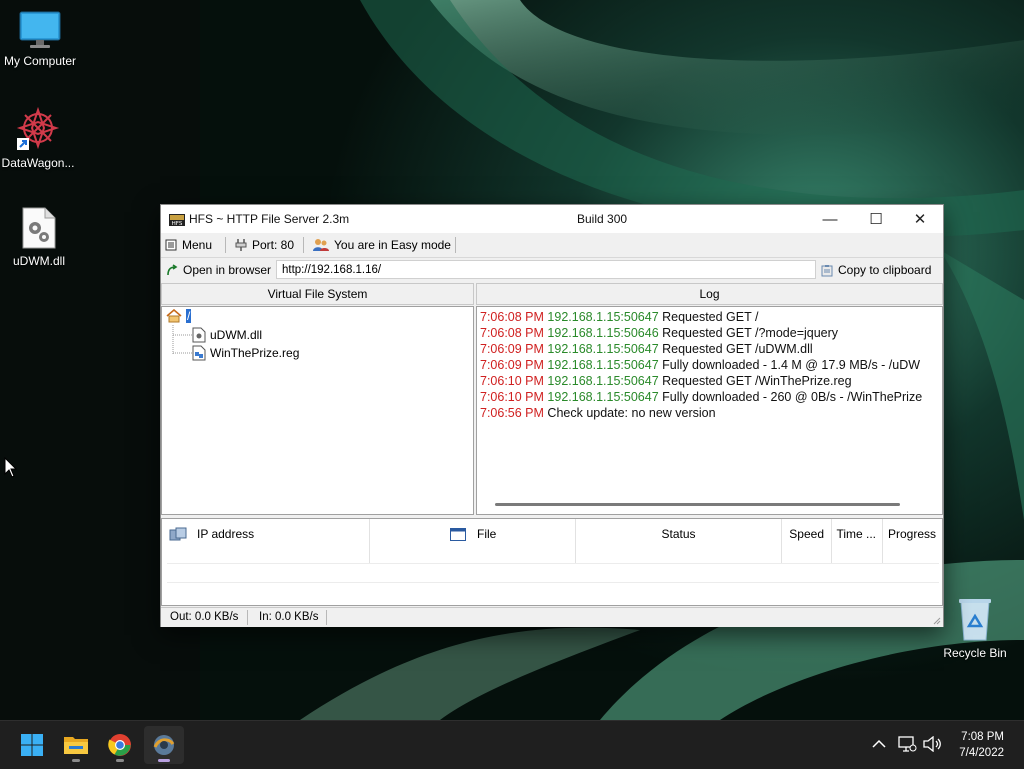 Image resolution: width=1024 pixels, height=769 pixels. I want to click on copy-to-clipboard-button: Copy to clipboard, so click(876, 270).